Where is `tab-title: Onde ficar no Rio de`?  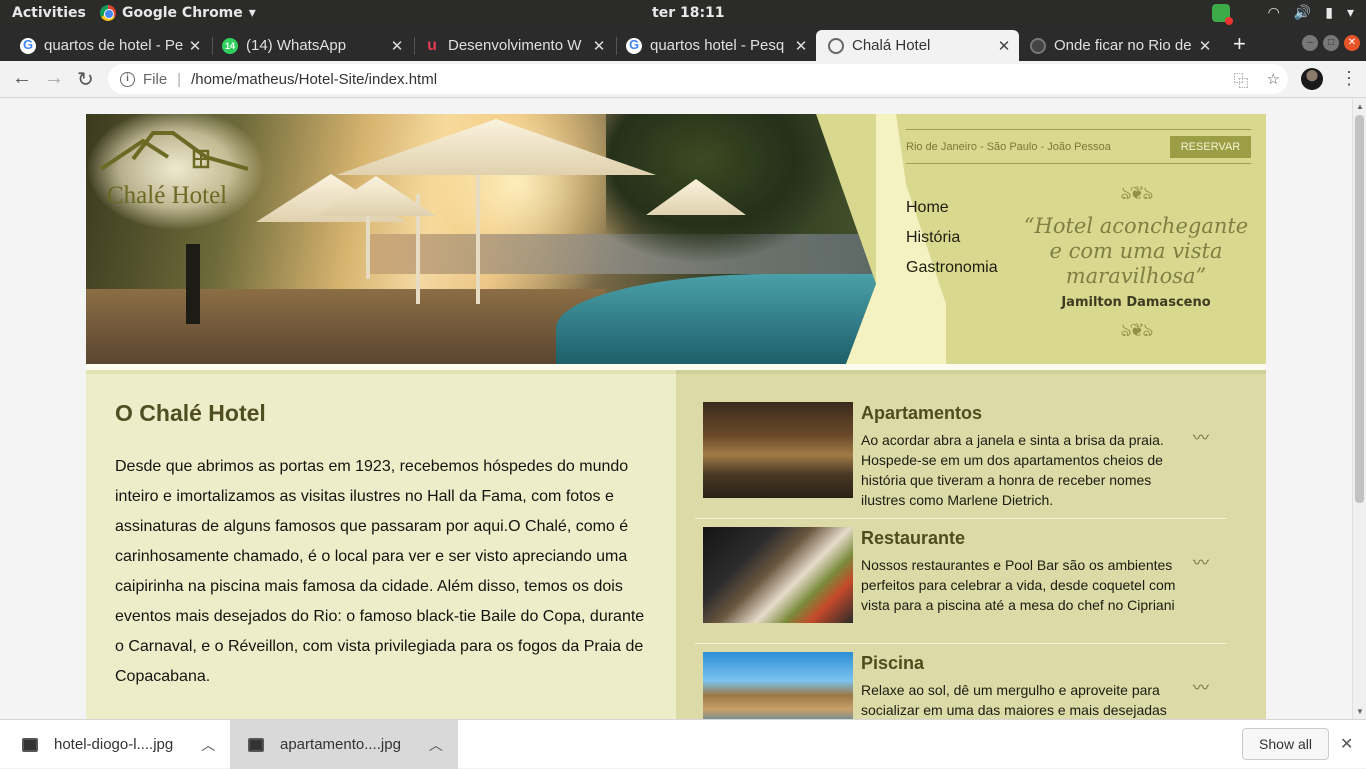
tab-title: Onde ficar no Rio de is located at coordinates (1123, 45).